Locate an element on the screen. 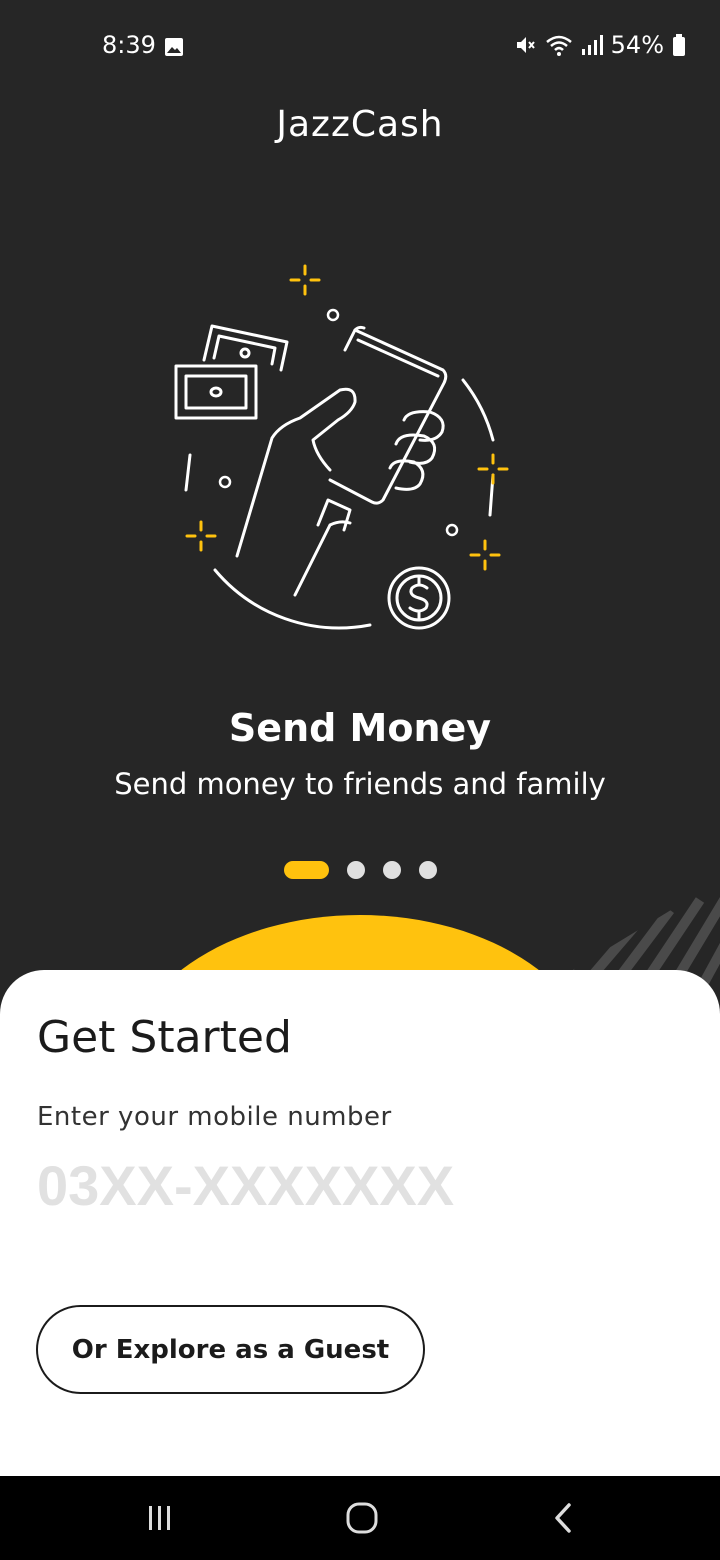 The width and height of the screenshot is (720, 1560). mute-icon is located at coordinates (525, 45).